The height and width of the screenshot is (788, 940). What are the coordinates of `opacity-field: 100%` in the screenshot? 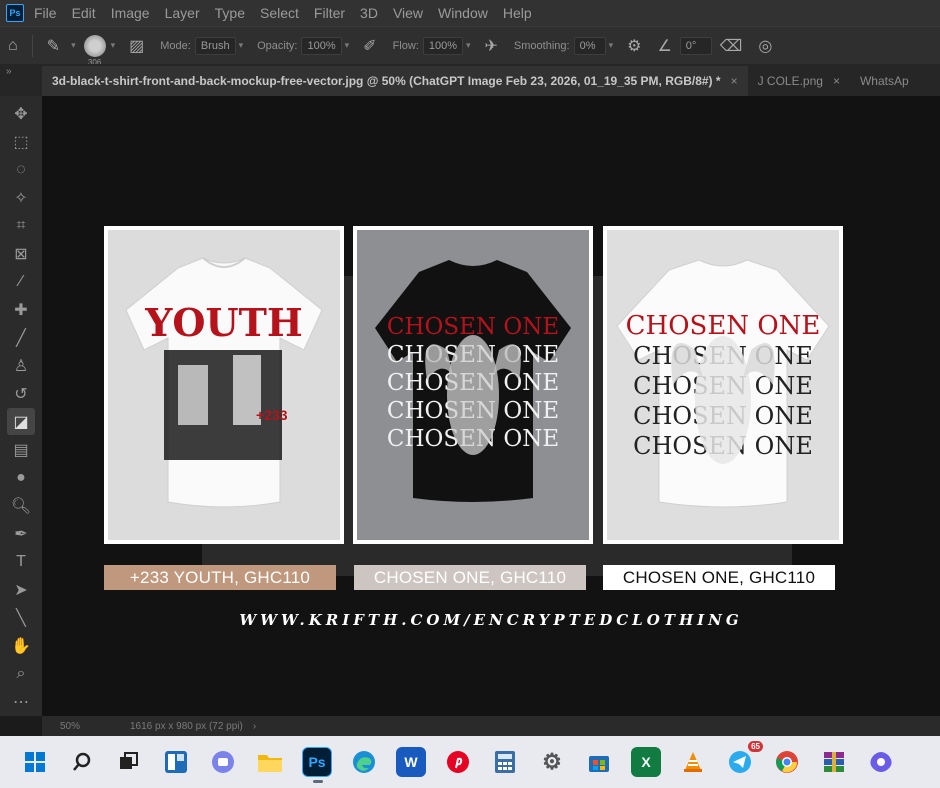 It's located at (321, 45).